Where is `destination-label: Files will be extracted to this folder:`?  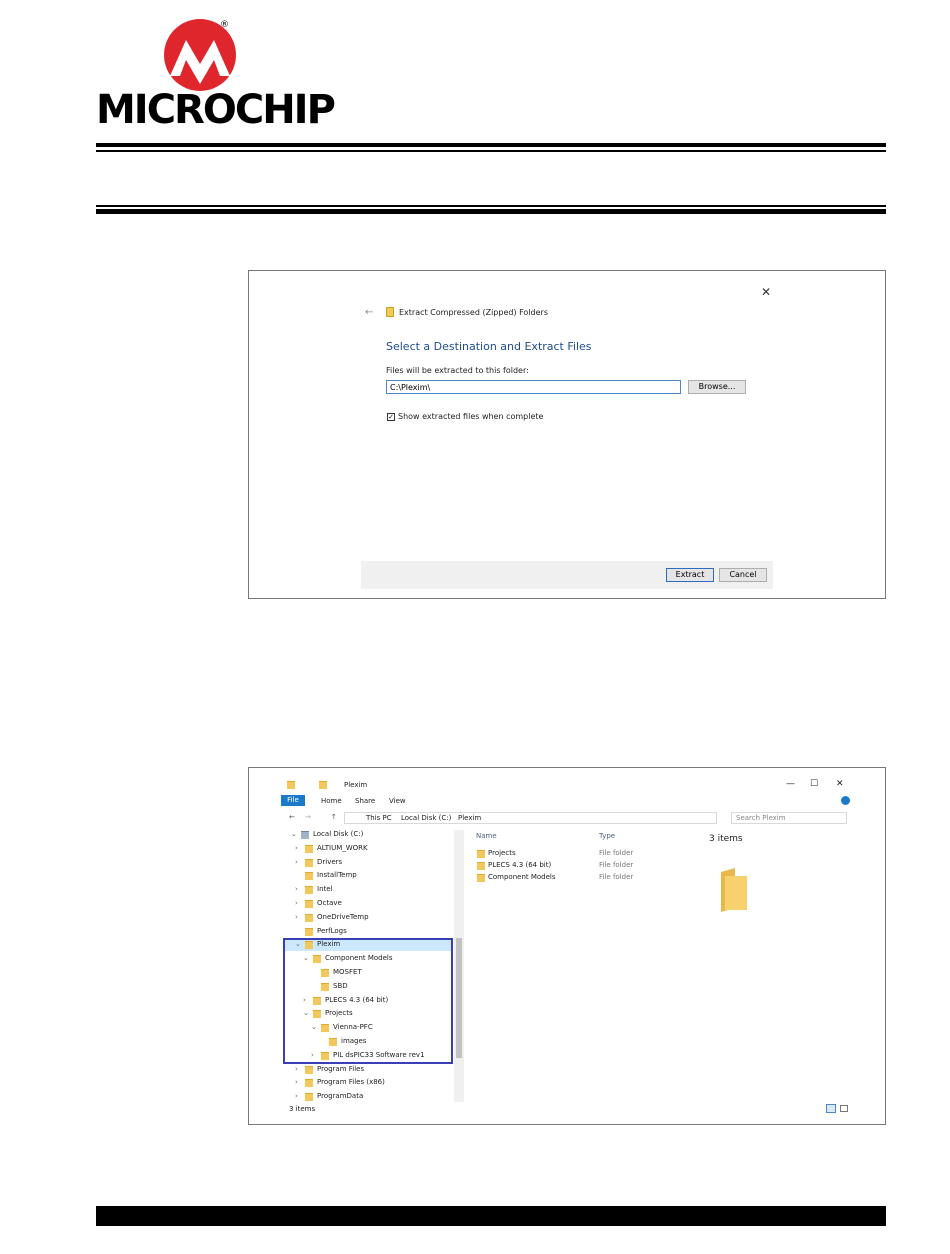 destination-label: Files will be extracted to this folder: is located at coordinates (457, 370).